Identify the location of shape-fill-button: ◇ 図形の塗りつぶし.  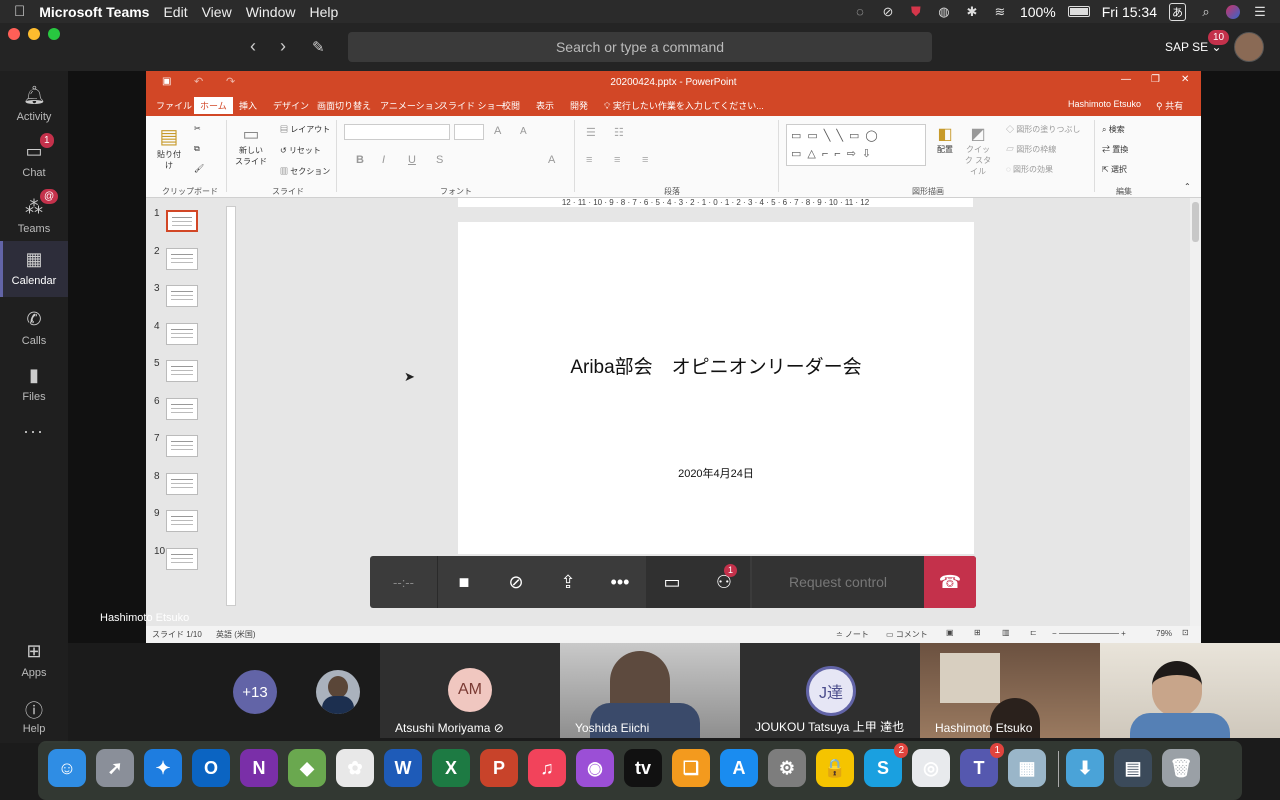
(1043, 129).